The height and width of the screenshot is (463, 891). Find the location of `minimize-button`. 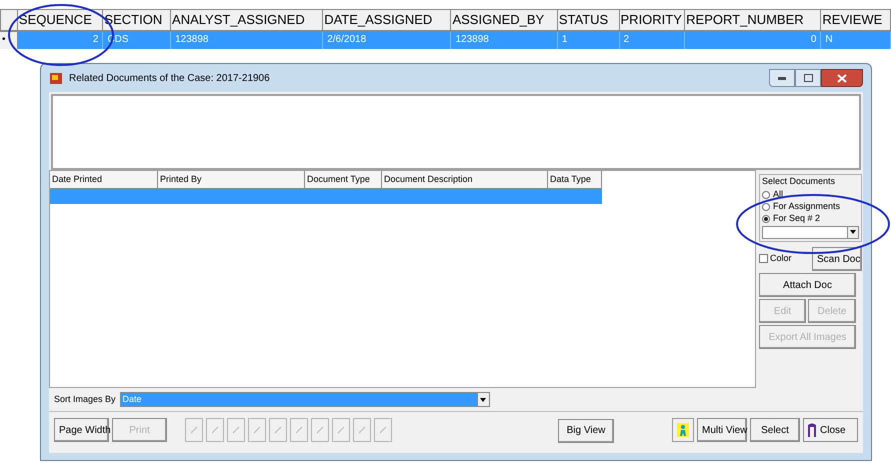

minimize-button is located at coordinates (782, 78).